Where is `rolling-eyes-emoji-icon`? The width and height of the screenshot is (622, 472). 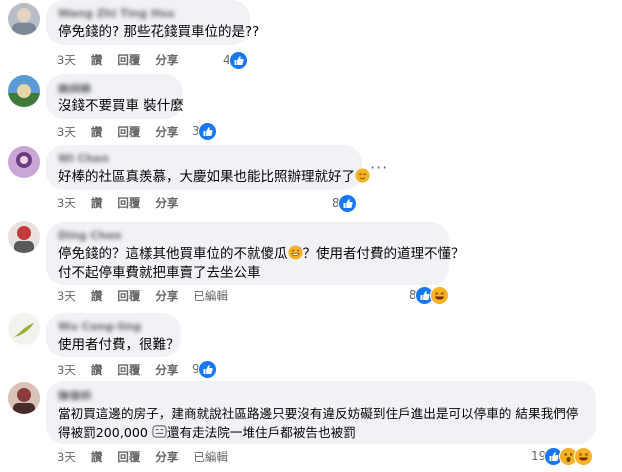
rolling-eyes-emoji-icon is located at coordinates (159, 431).